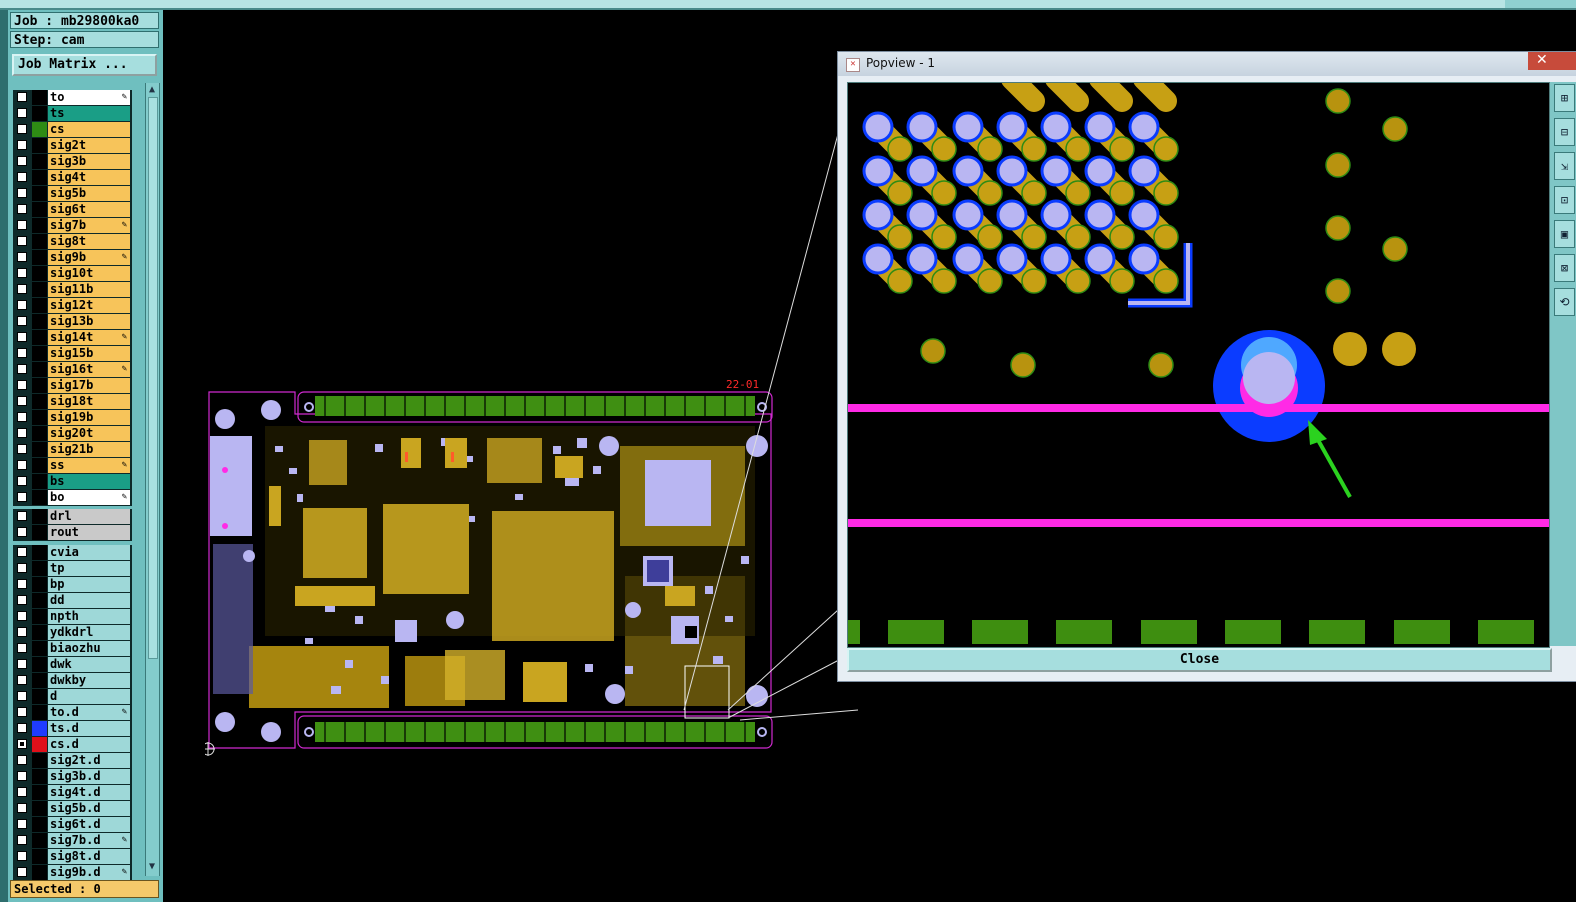  What do you see at coordinates (72, 465) in the screenshot?
I see `layer-row: ss ✎` at bounding box center [72, 465].